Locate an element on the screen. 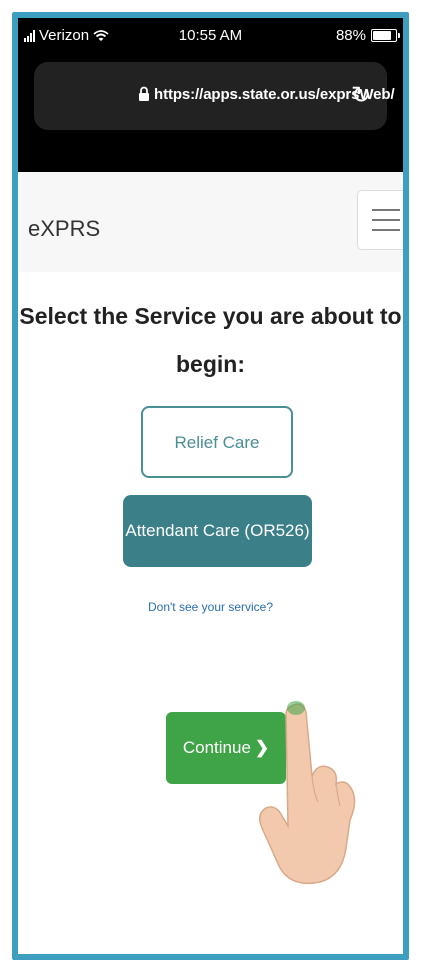  battery-icon is located at coordinates (385, 35).